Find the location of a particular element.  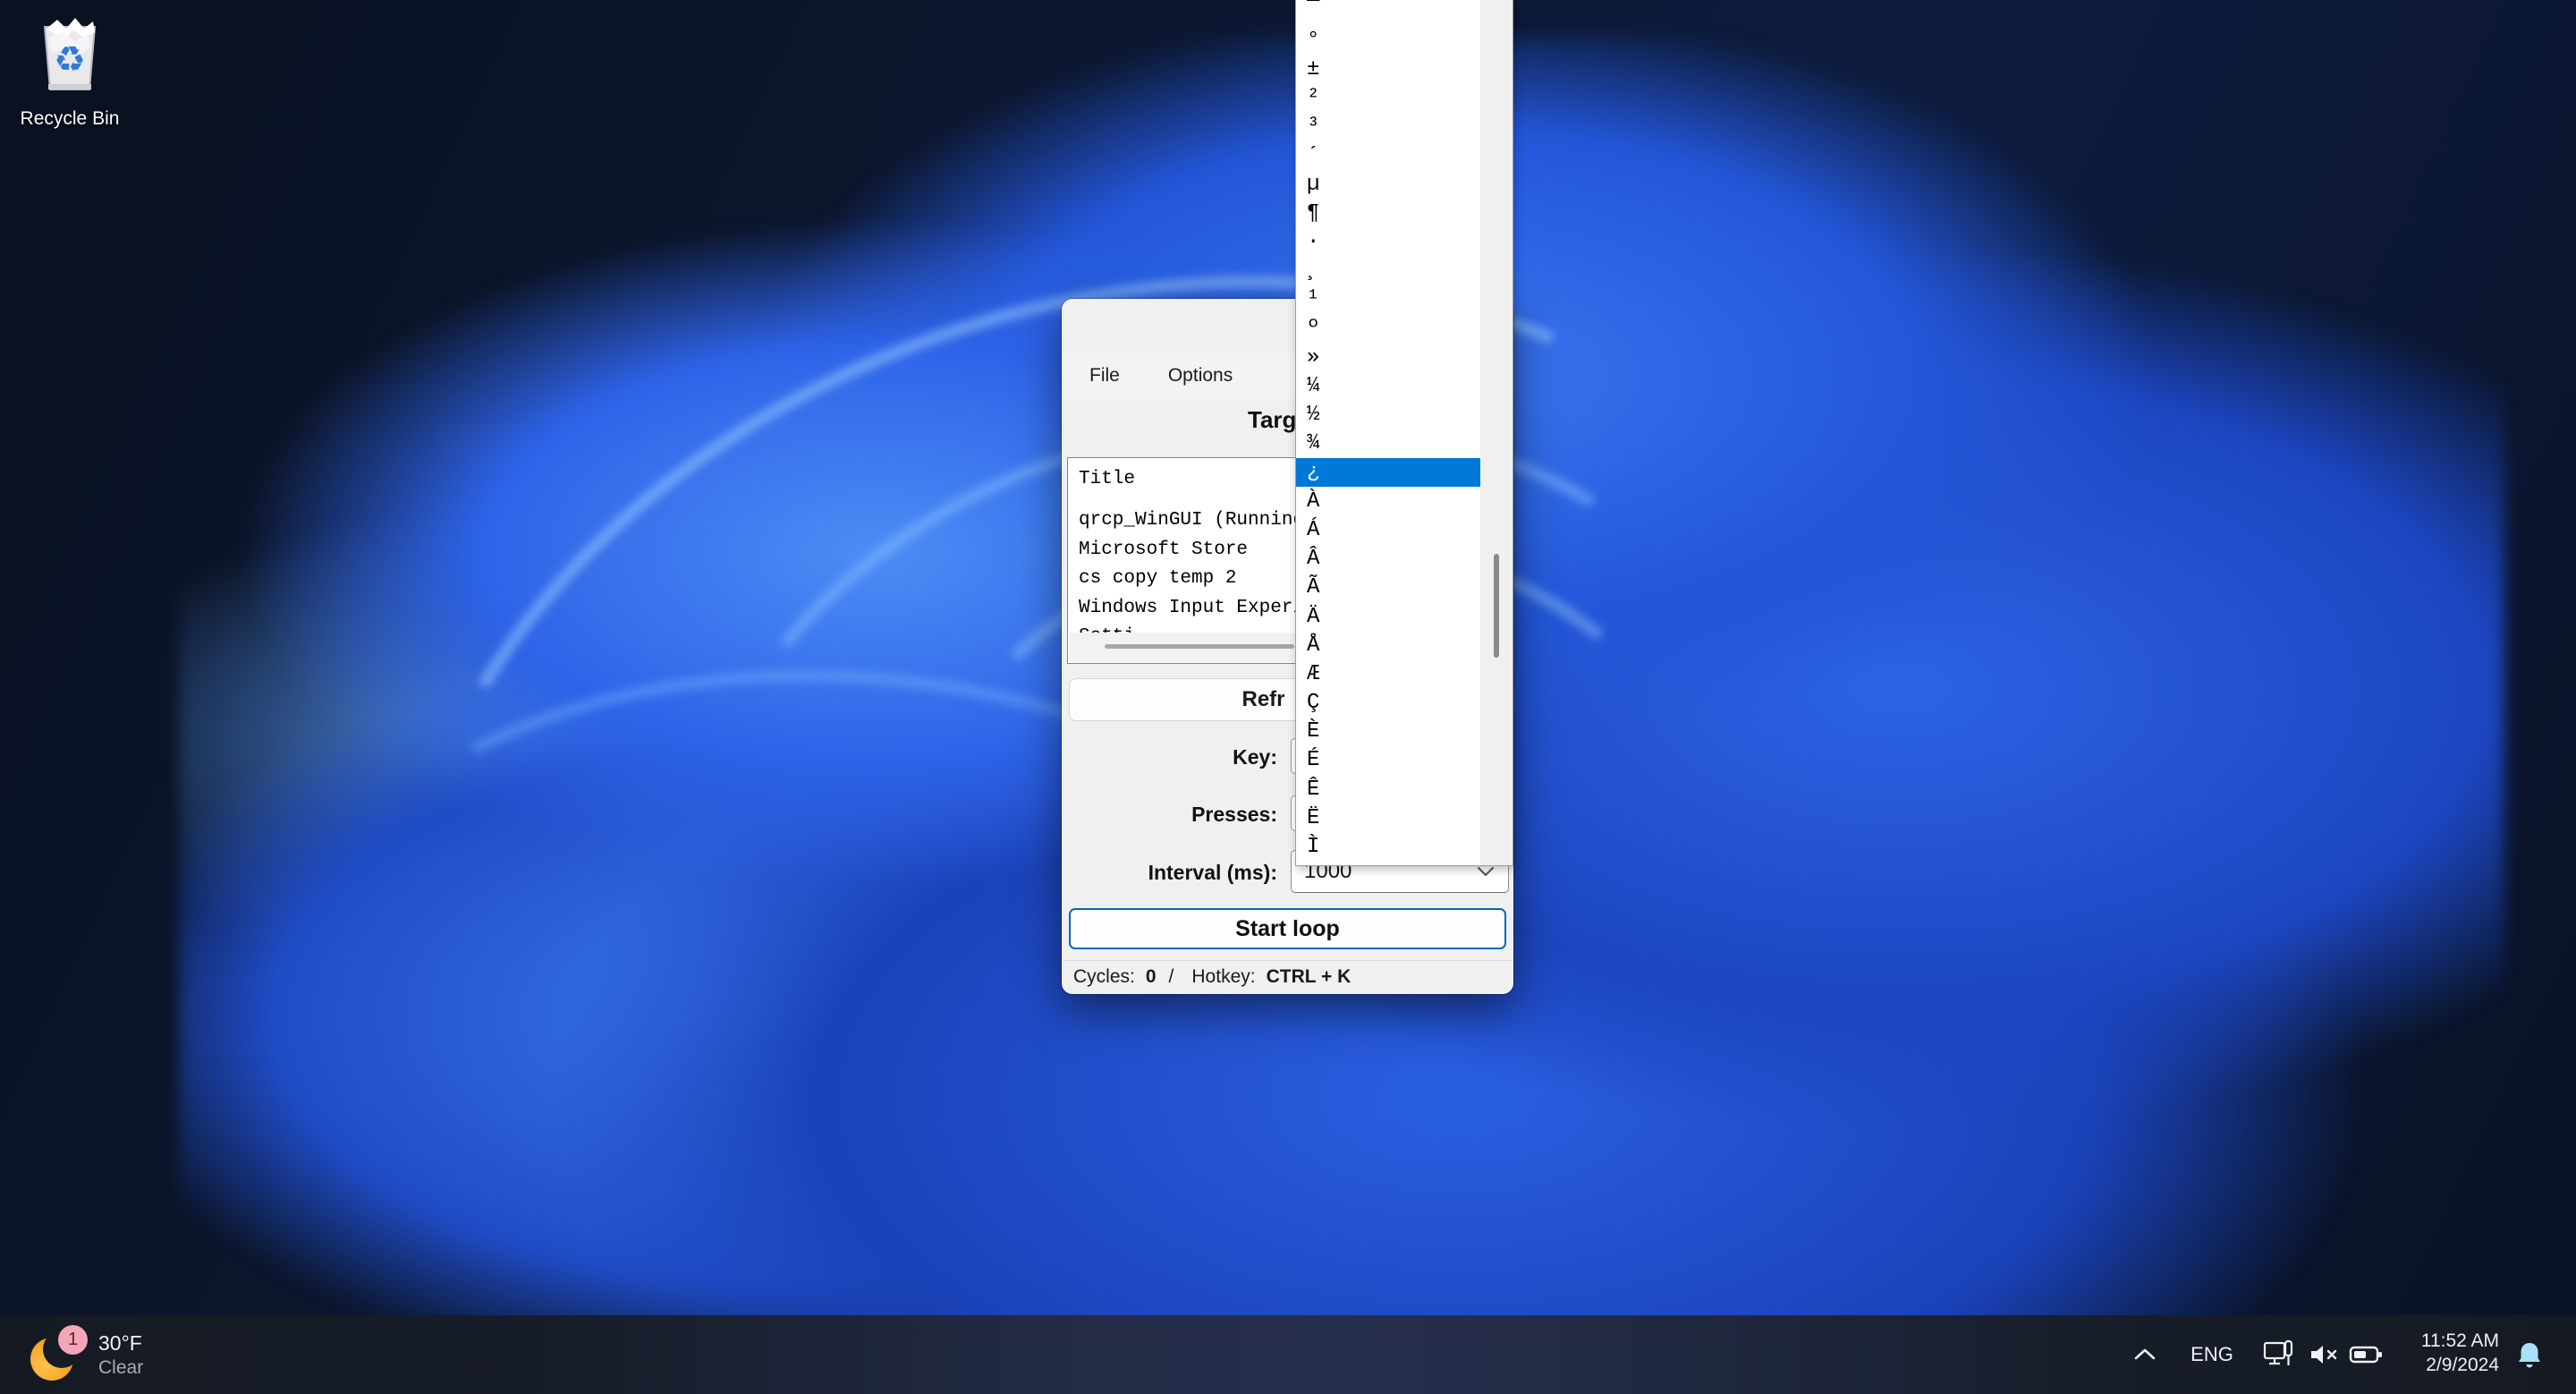

notification-badge: 1 is located at coordinates (73, 1340).